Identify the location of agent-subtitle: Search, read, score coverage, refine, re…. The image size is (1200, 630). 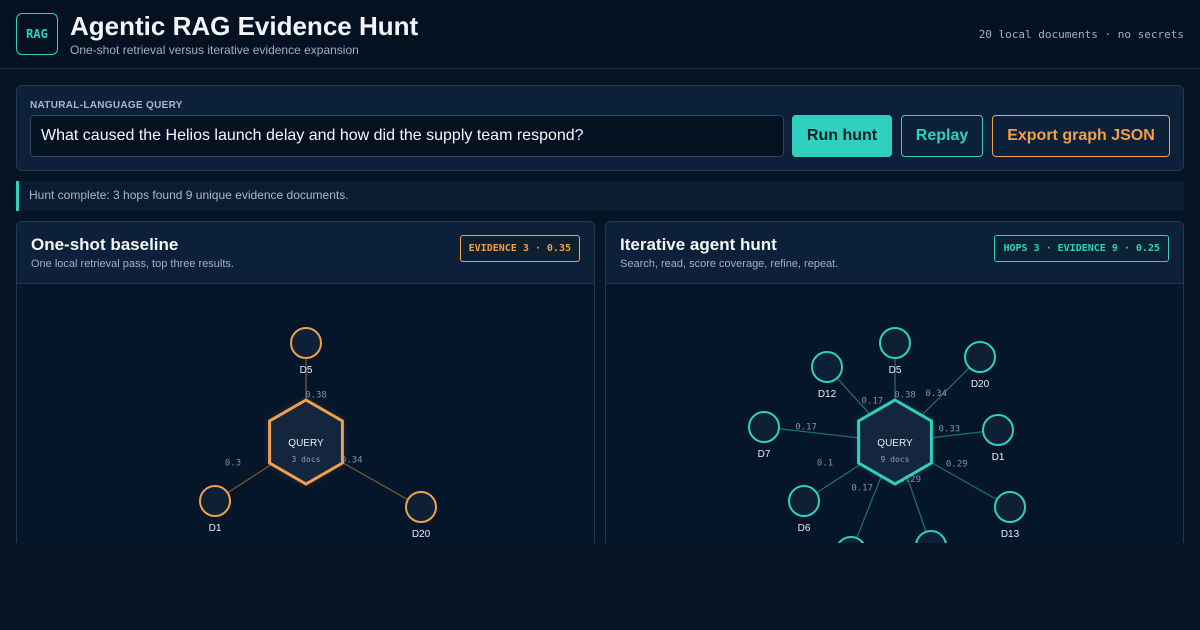
(729, 264).